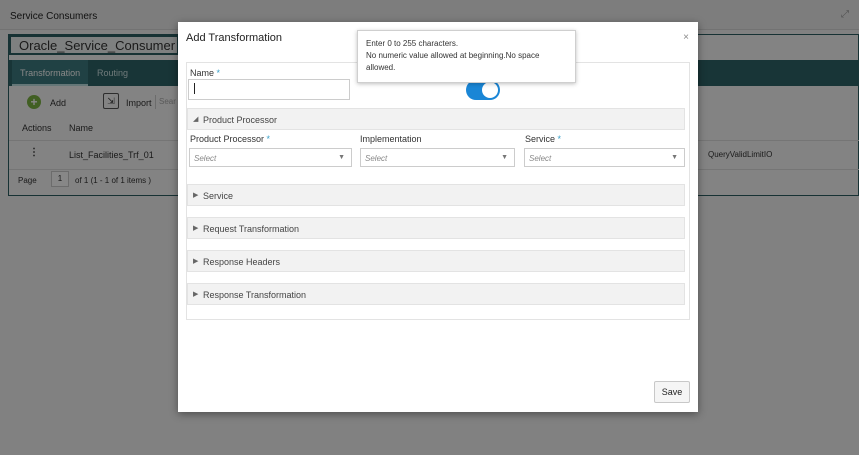 The width and height of the screenshot is (859, 455). Describe the element at coordinates (242, 262) in the screenshot. I see `section-title: Response Headers` at that location.